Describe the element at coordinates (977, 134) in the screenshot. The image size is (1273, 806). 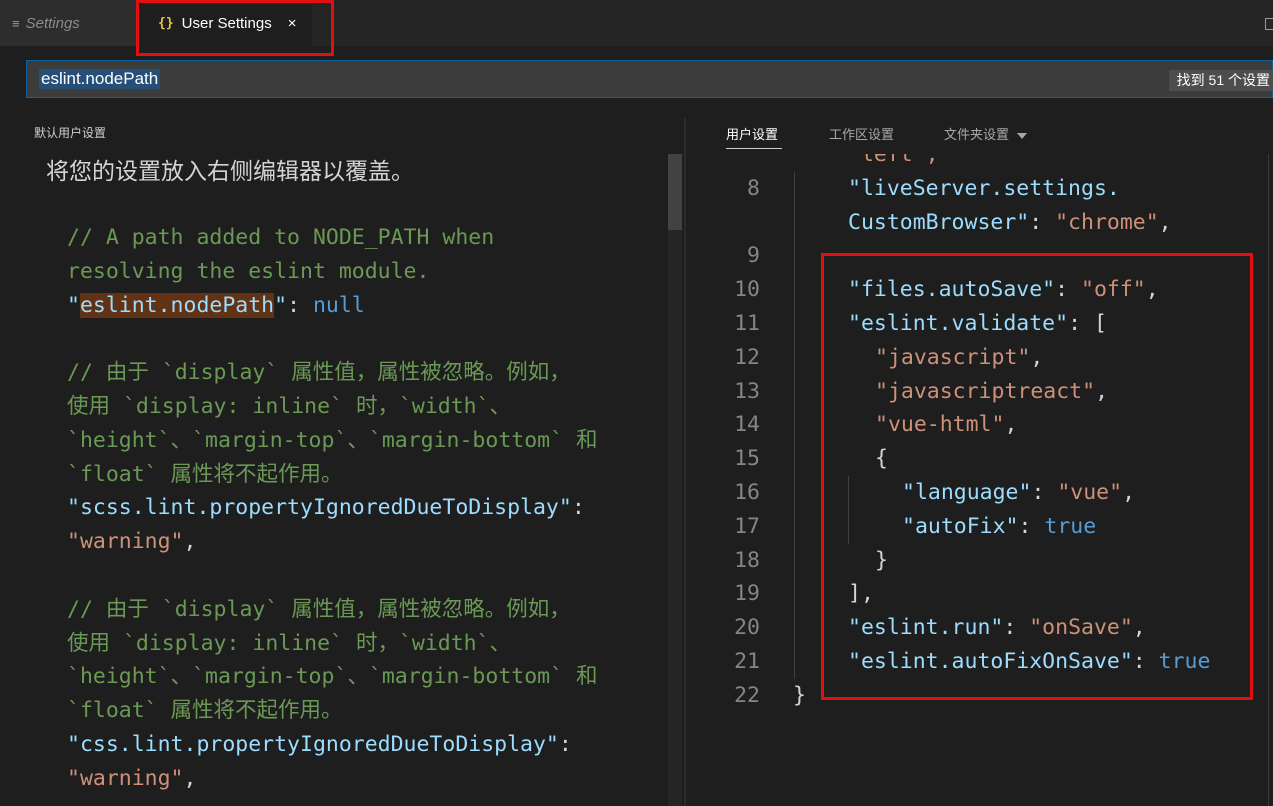
I see `tab-folder-scope-label: 文件夹设置` at that location.